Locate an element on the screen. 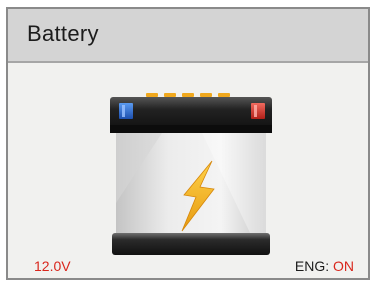 This screenshot has height=283, width=381. negative-terminal-icon is located at coordinates (126, 111).